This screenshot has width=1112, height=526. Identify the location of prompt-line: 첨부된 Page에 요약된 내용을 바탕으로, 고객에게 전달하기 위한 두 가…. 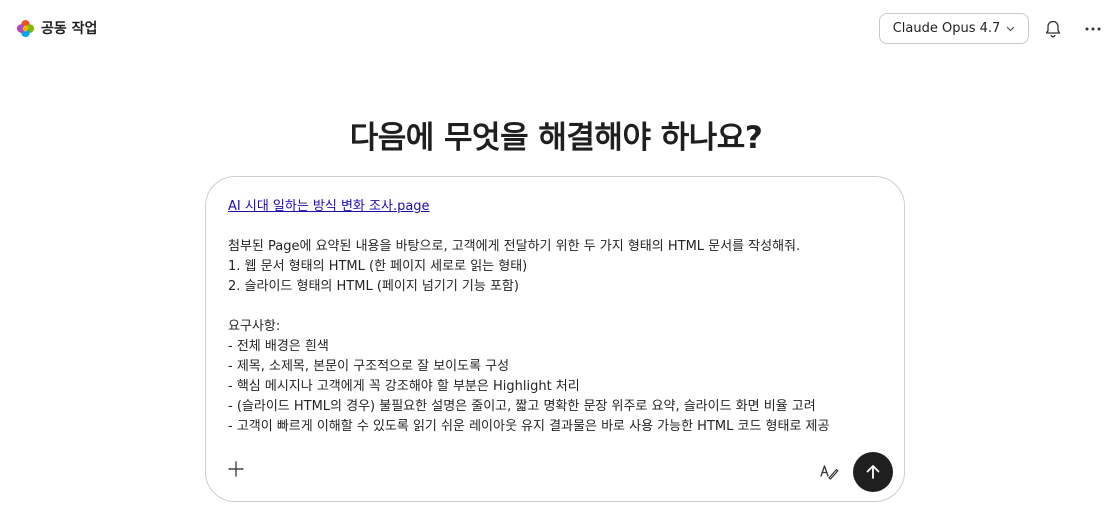
(514, 246).